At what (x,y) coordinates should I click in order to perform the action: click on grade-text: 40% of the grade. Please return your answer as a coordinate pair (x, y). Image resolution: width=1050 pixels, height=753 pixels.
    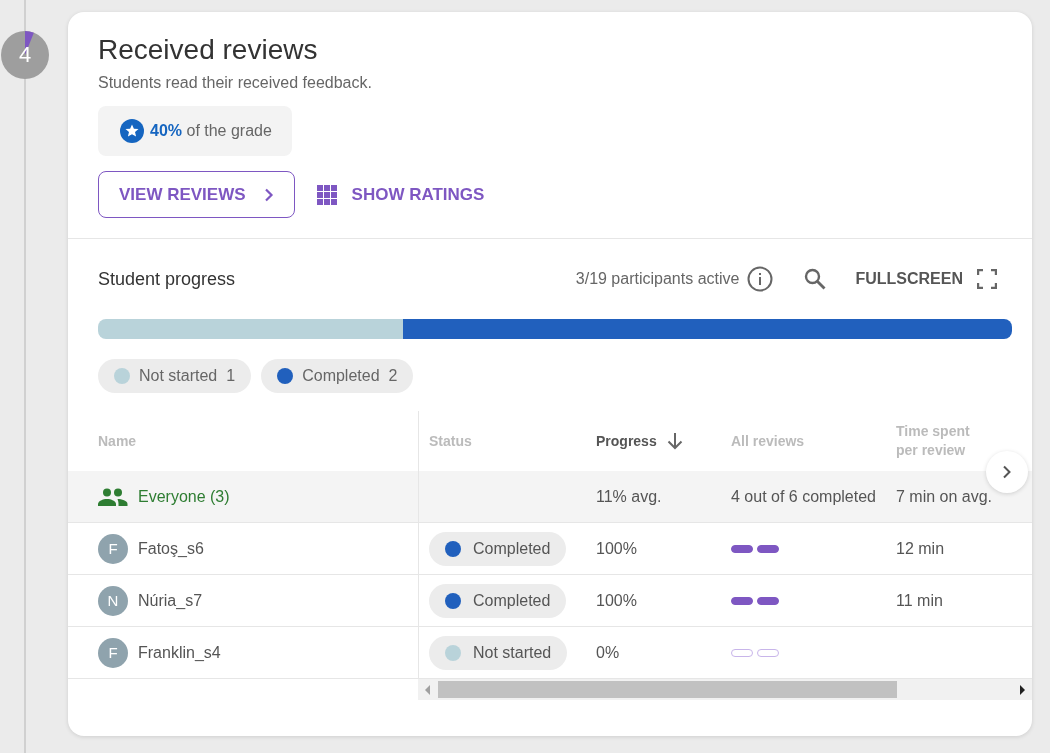
    Looking at the image, I should click on (211, 131).